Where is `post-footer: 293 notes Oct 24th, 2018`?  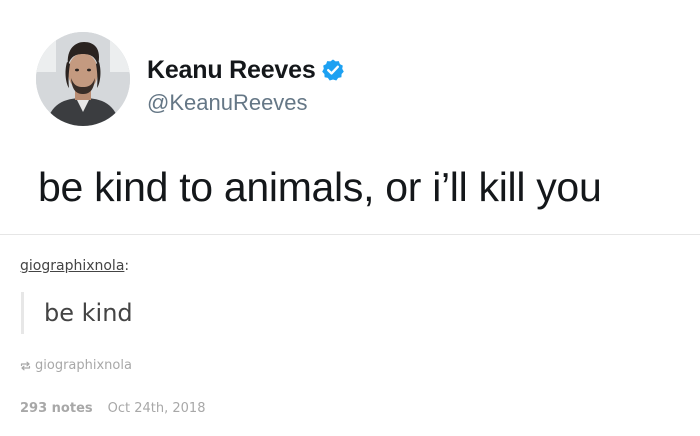
post-footer: 293 notes Oct 24th, 2018 is located at coordinates (112, 408).